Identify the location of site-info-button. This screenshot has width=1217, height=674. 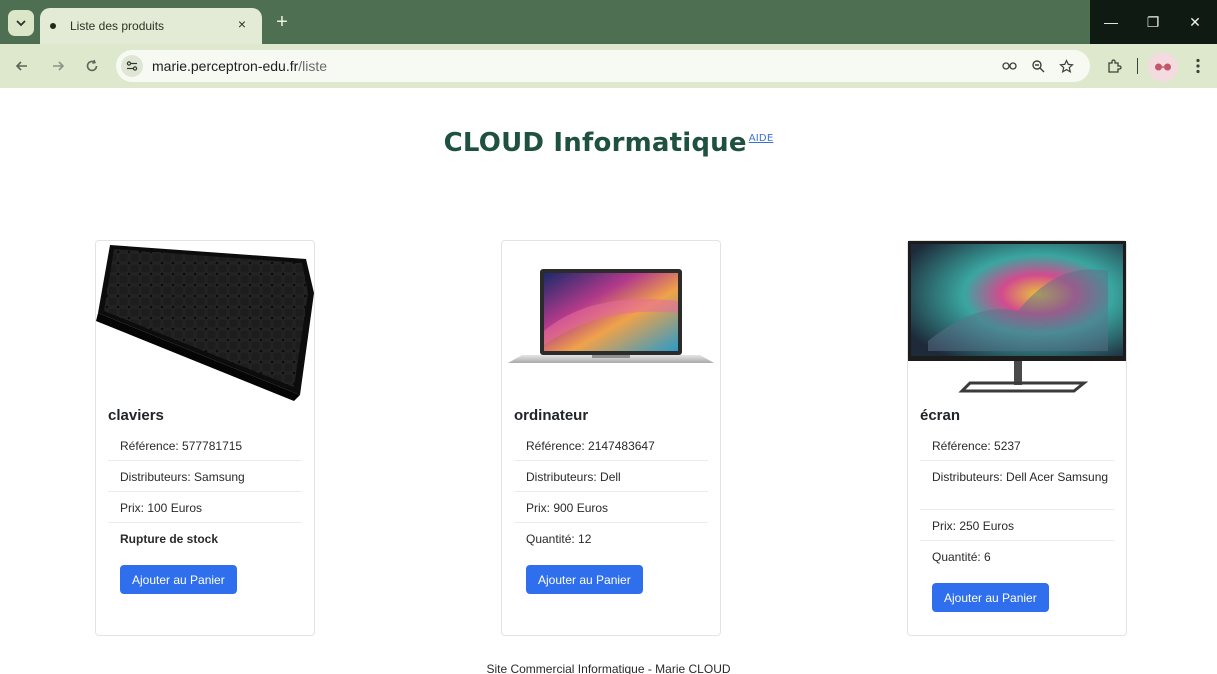
(132, 66).